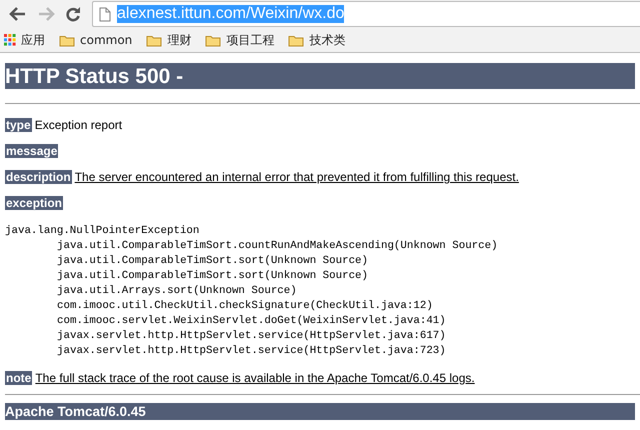 The height and width of the screenshot is (430, 640). Describe the element at coordinates (73, 14) in the screenshot. I see `reload-icon` at that location.